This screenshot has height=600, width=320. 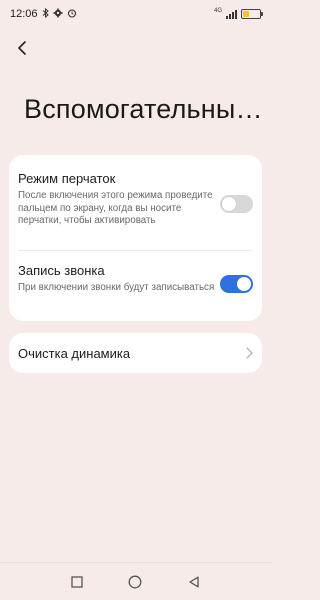 I want to click on call-recording-title: Запись звонка, so click(x=61, y=270).